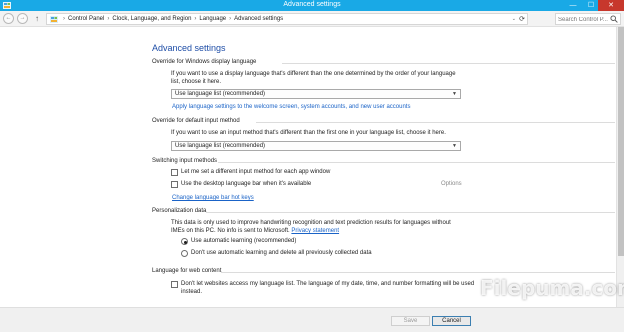 The width and height of the screenshot is (624, 332). Describe the element at coordinates (410, 321) in the screenshot. I see `save-button: Save` at that location.